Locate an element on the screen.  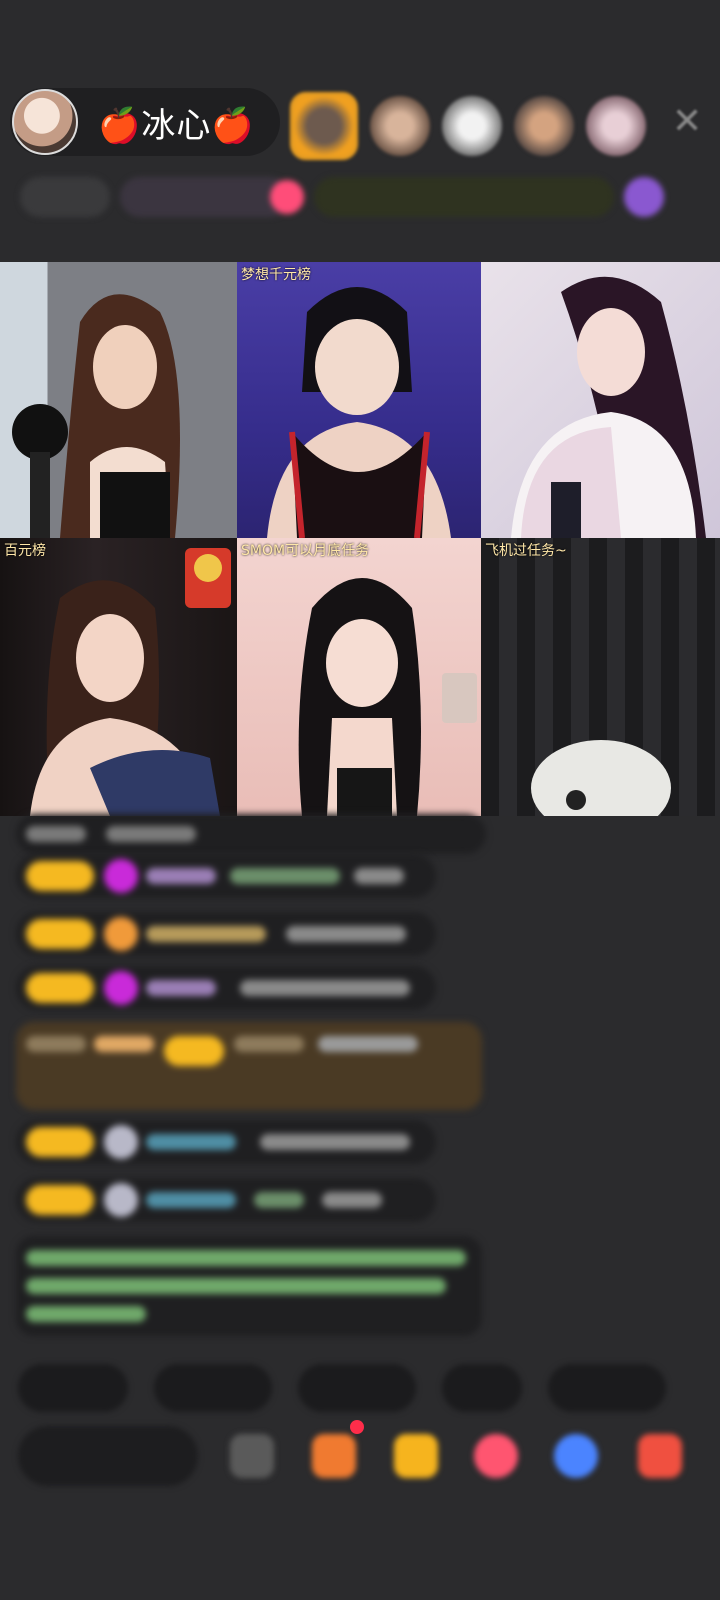
viewer-avatars is located at coordinates (468, 126).